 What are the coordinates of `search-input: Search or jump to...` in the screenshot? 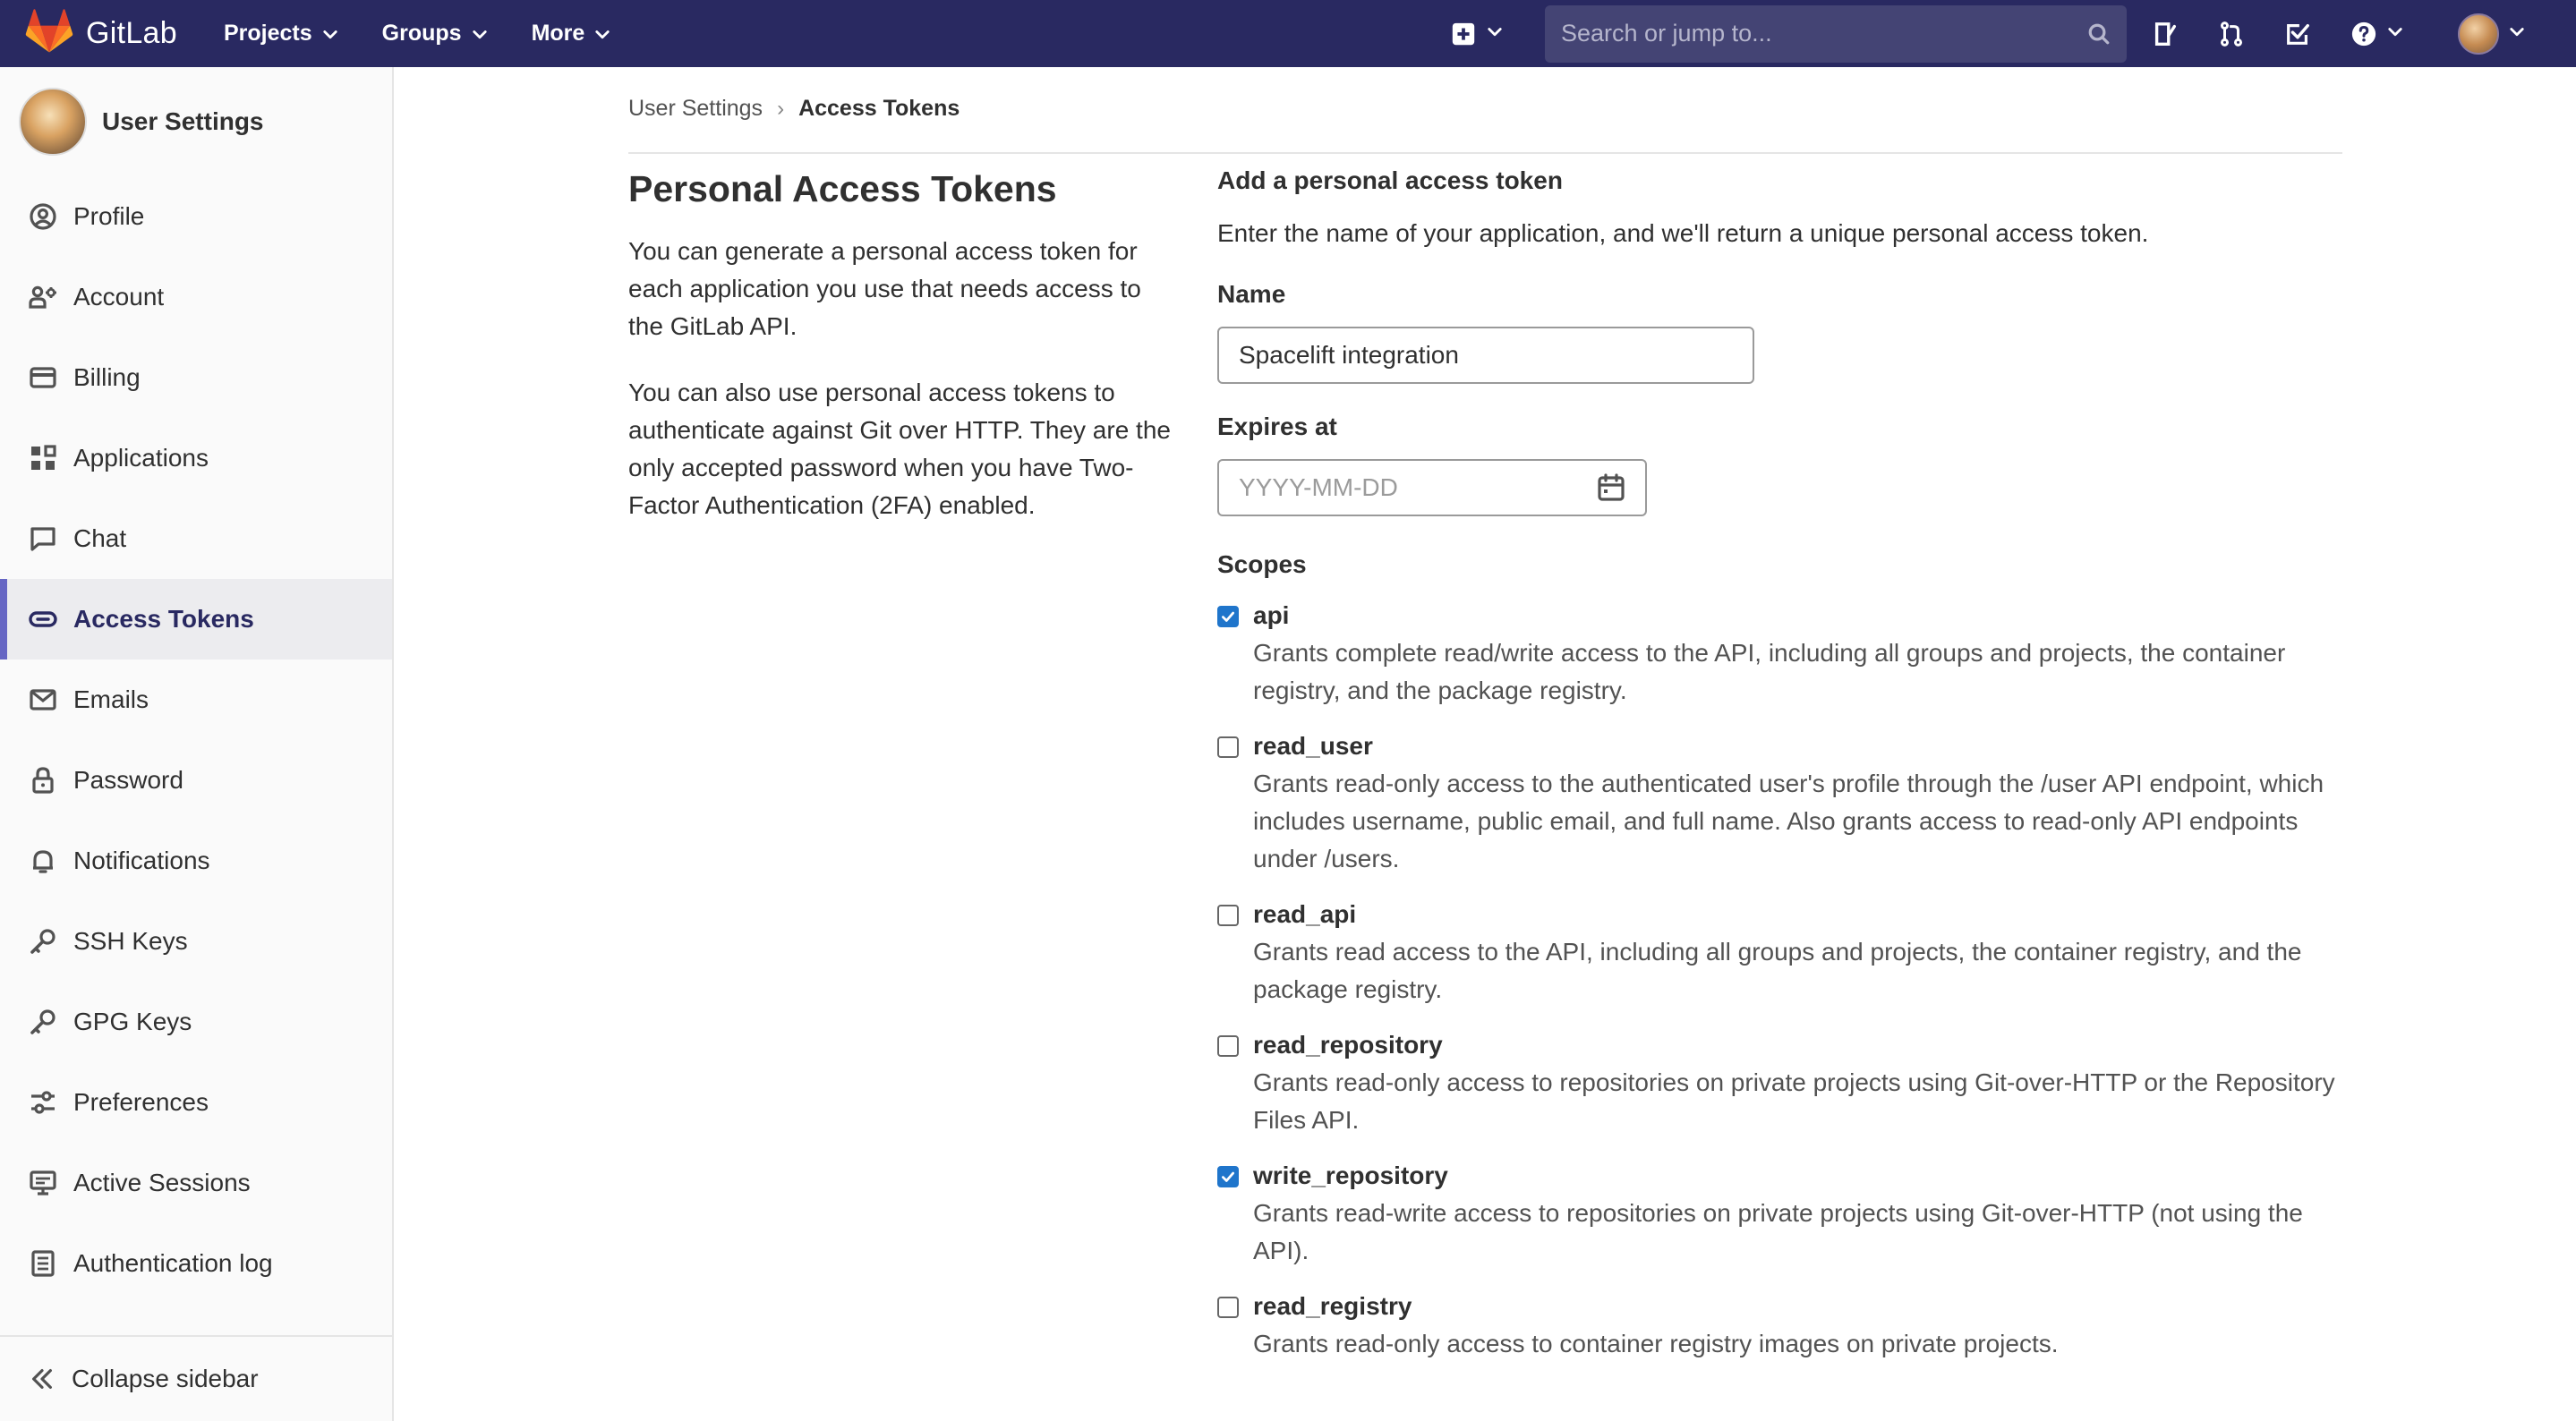 It's located at (1836, 33).